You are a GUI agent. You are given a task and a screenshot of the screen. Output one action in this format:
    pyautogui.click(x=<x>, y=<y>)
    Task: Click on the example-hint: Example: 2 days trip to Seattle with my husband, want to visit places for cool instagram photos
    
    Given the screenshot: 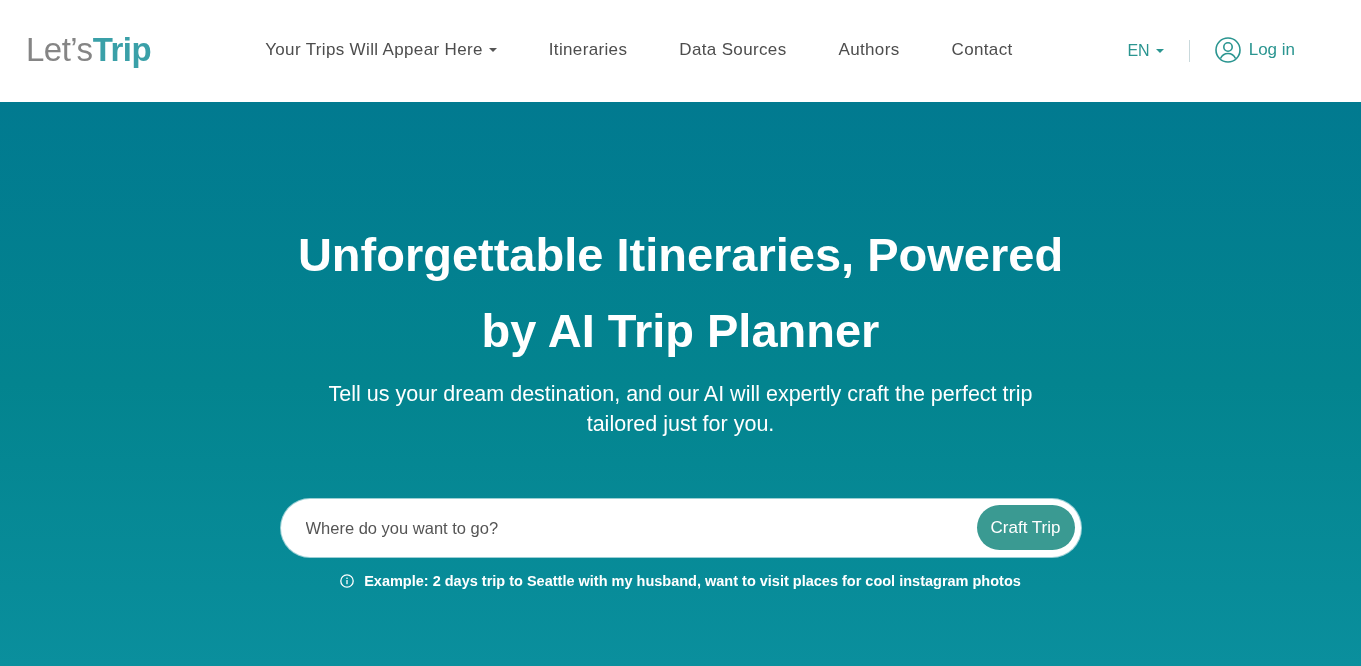 What is the action you would take?
    pyautogui.click(x=692, y=581)
    